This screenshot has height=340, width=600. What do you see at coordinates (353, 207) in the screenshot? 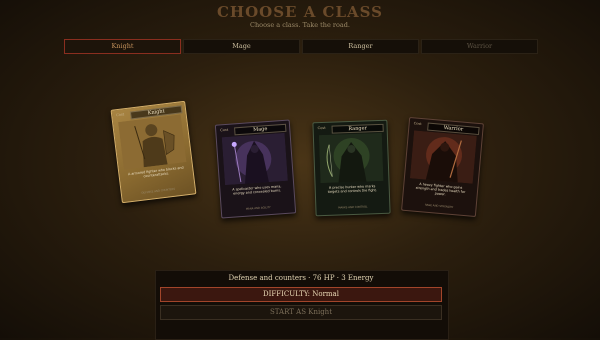
I see `card-footer: MARKS AND CONTROL` at bounding box center [353, 207].